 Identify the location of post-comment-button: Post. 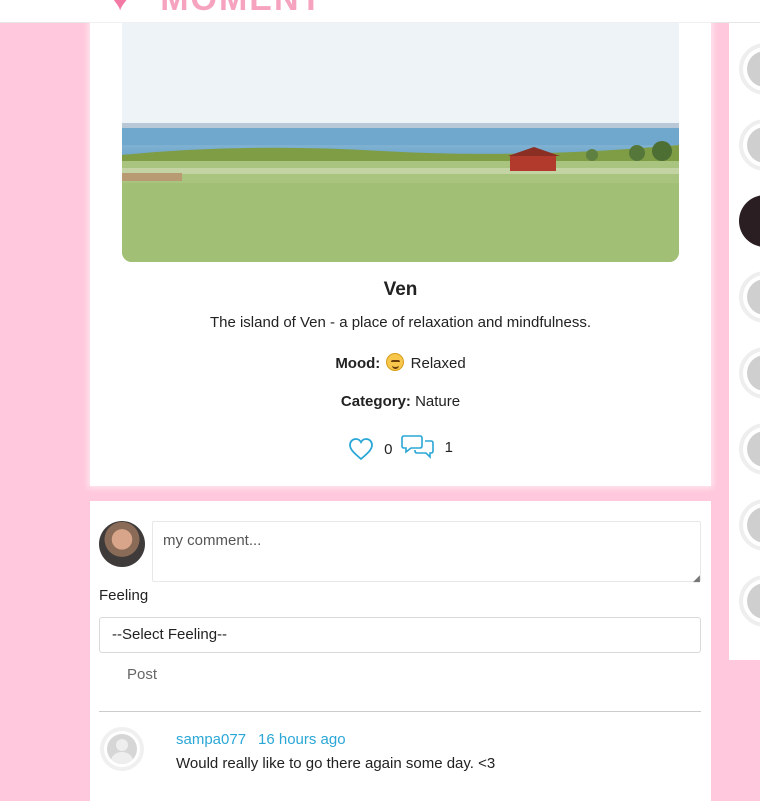
(142, 674).